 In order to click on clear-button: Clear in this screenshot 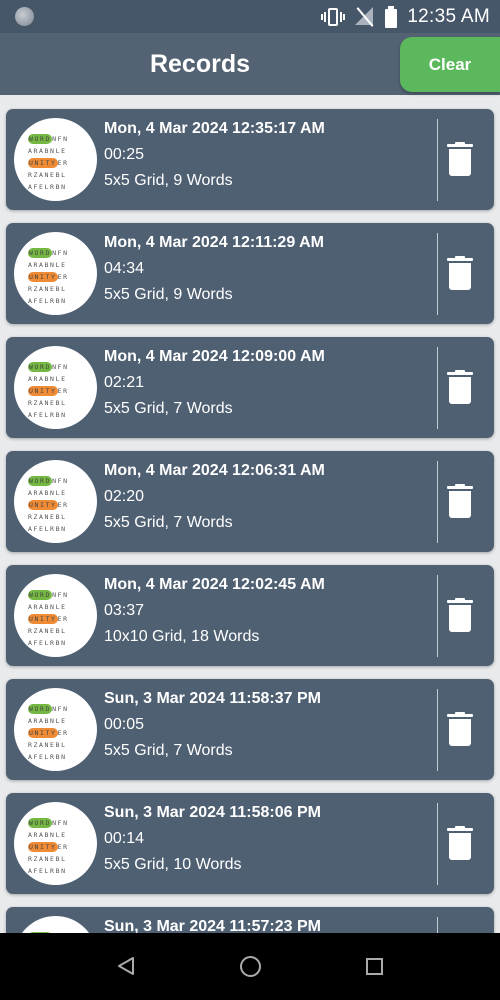, I will do `click(450, 64)`.